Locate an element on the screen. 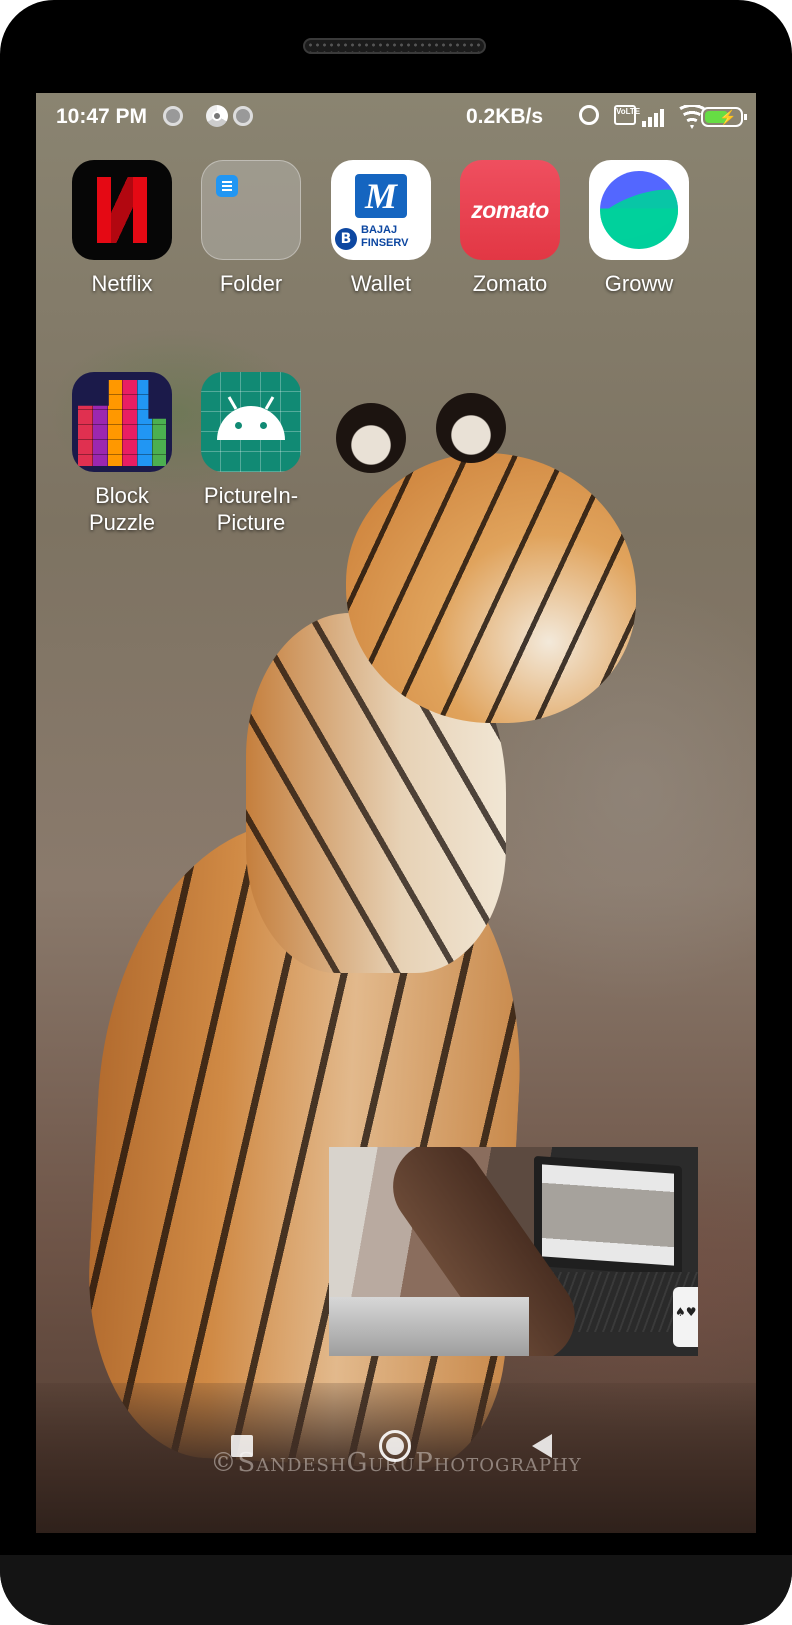  android-icon is located at coordinates (251, 422).